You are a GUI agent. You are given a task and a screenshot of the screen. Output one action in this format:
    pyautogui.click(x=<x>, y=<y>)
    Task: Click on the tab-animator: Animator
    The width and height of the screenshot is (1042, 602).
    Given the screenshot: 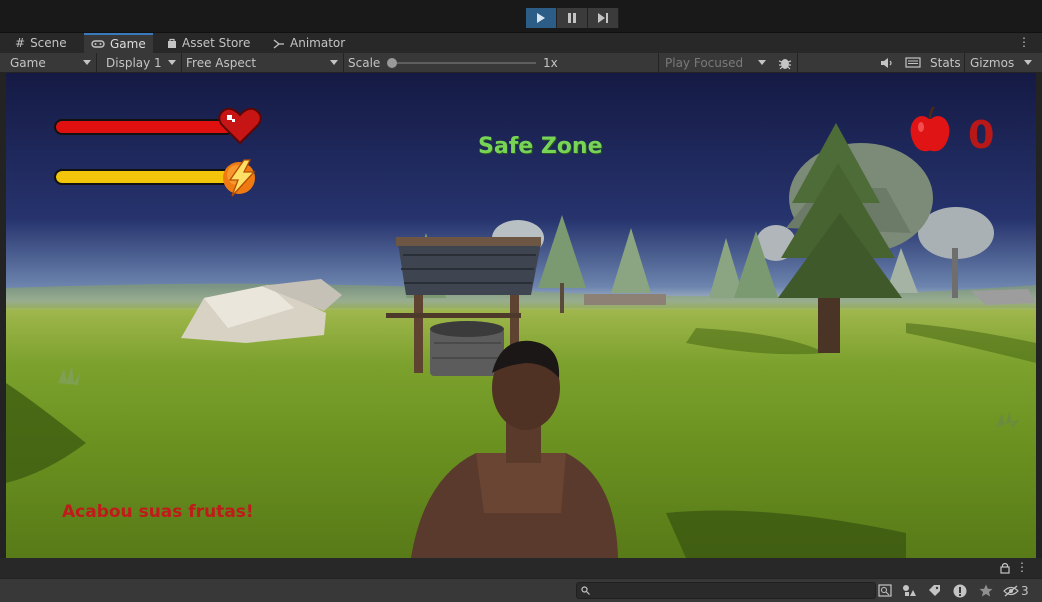 What is the action you would take?
    pyautogui.click(x=309, y=43)
    